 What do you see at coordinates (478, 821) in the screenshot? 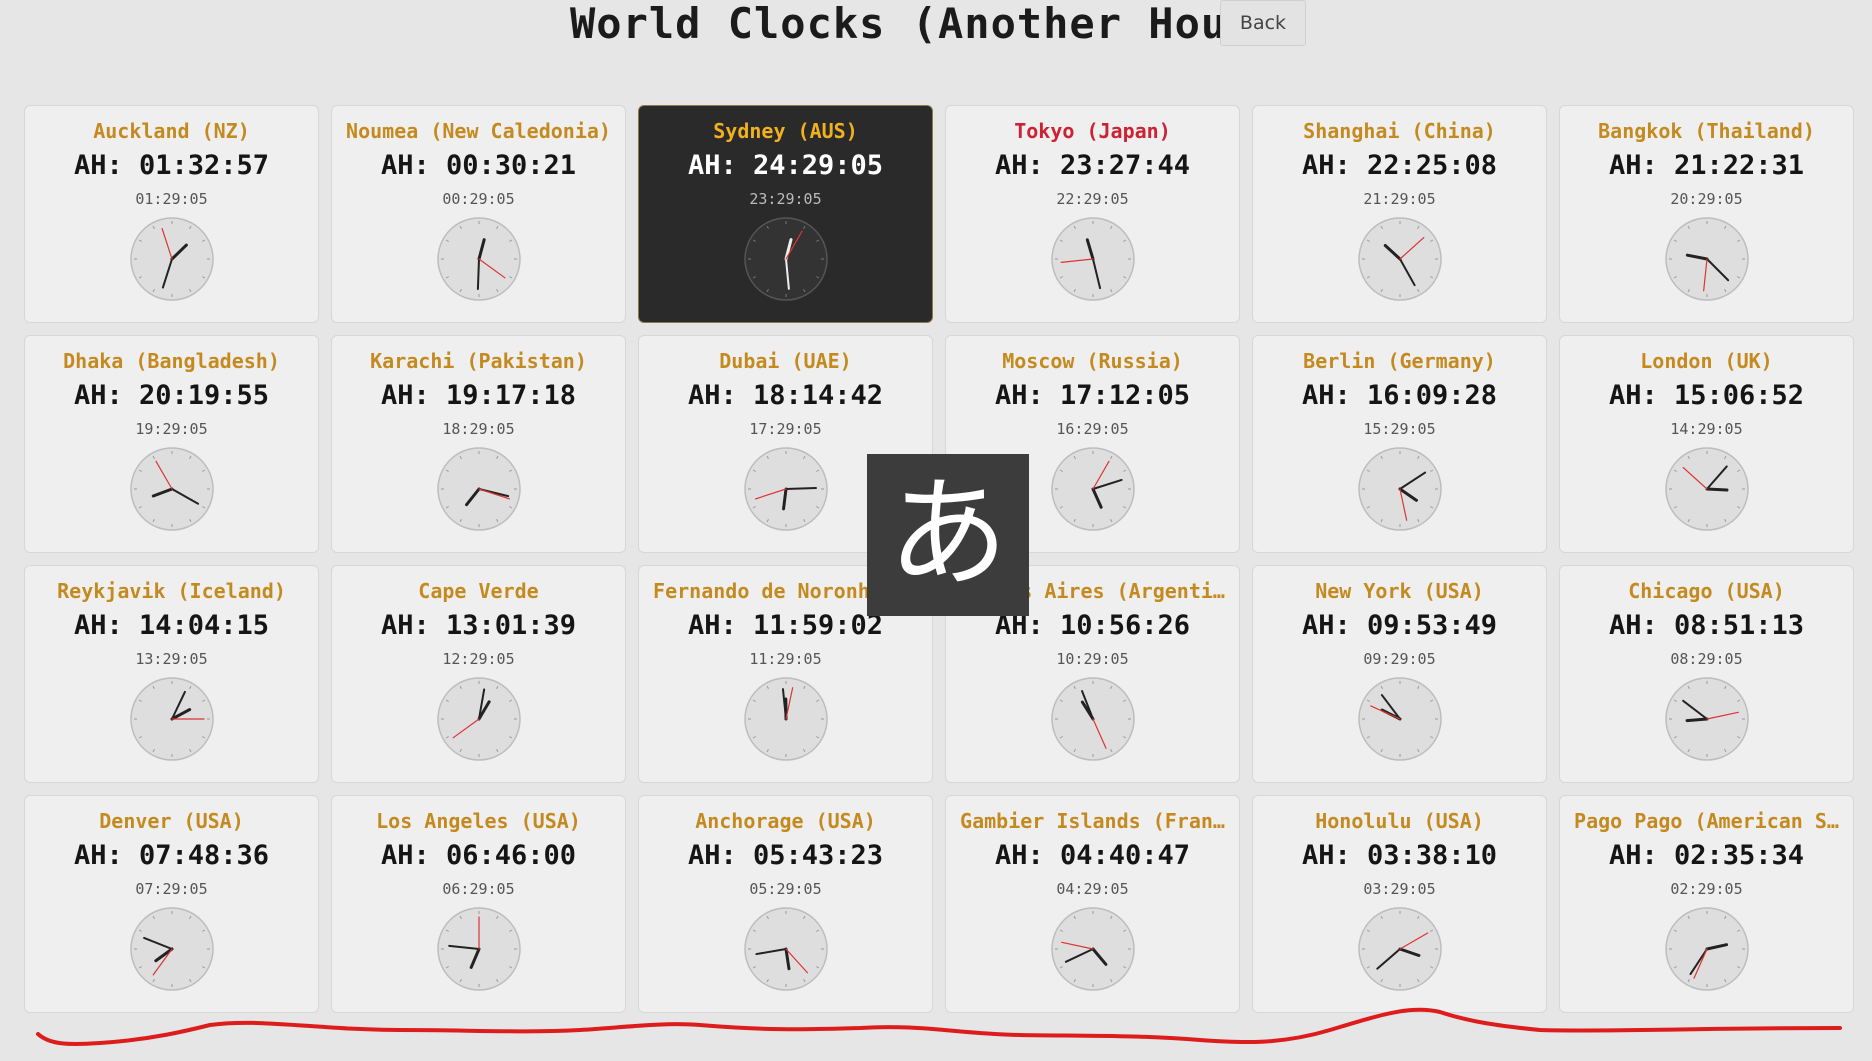
I see `city-name: Los Angeles (USA)` at bounding box center [478, 821].